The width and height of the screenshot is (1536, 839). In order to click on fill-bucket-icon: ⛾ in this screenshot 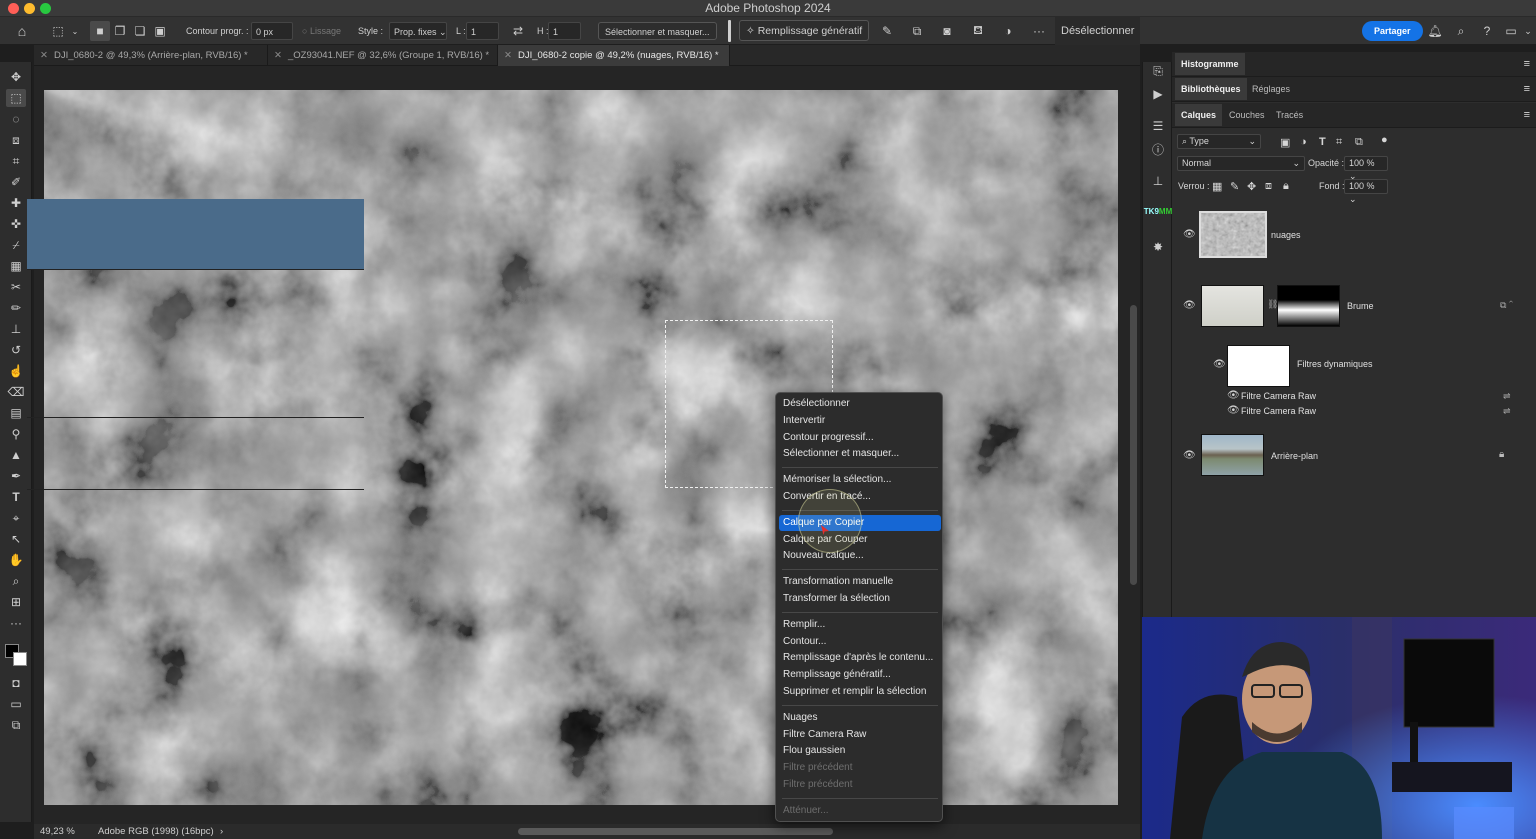, I will do `click(978, 31)`.